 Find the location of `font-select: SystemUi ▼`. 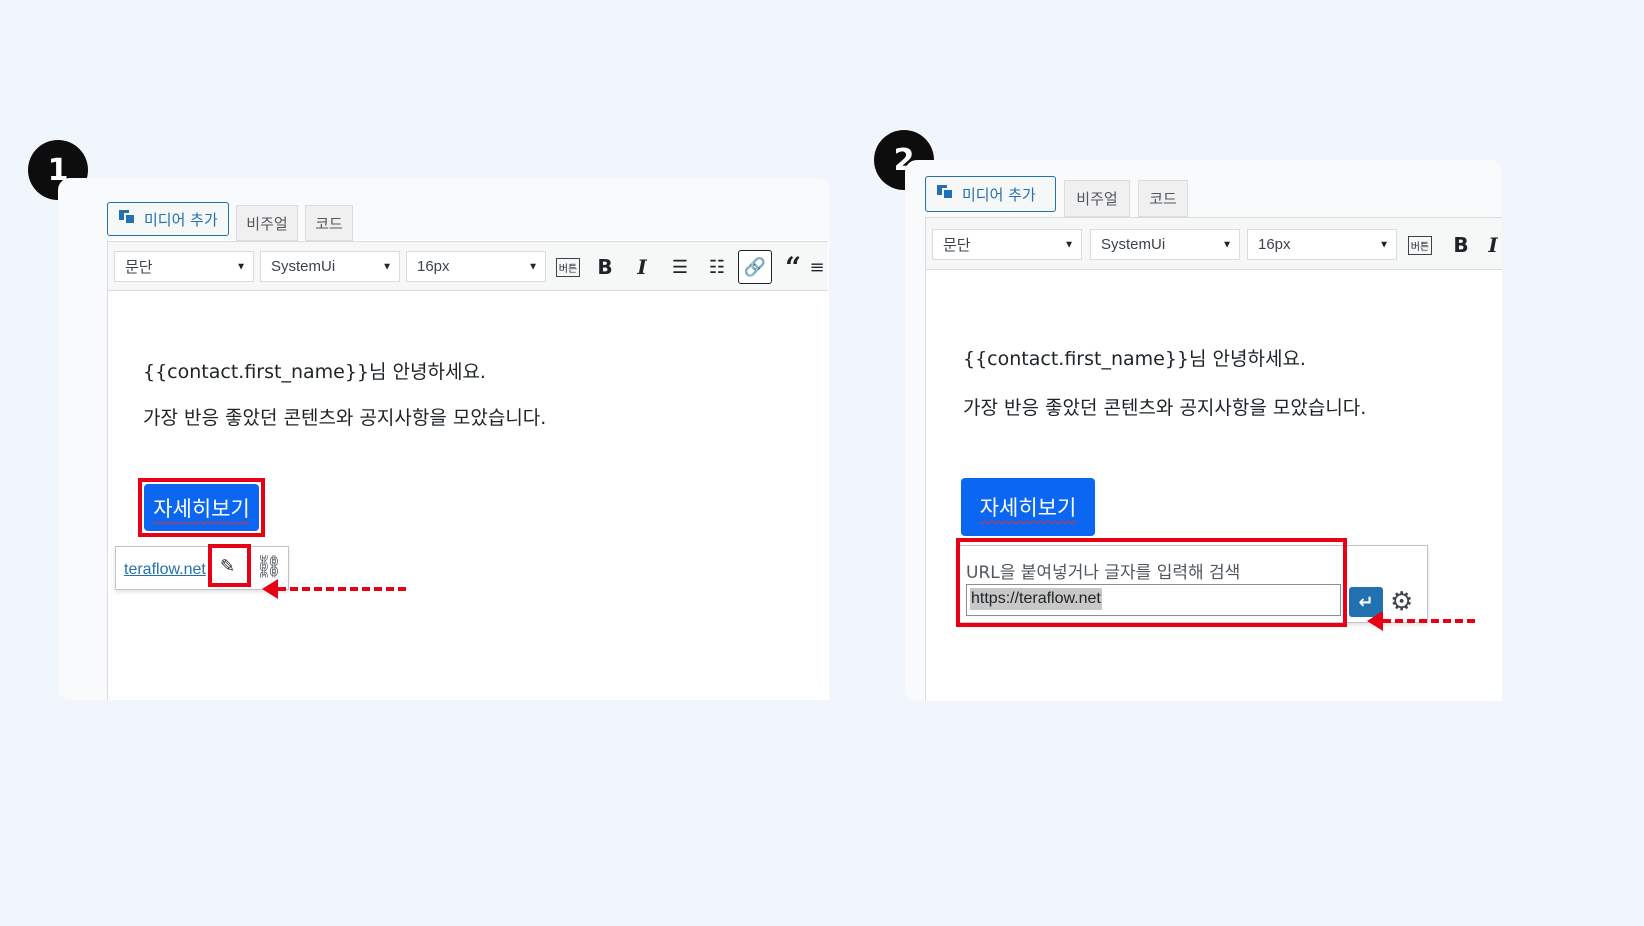

font-select: SystemUi ▼ is located at coordinates (330, 266).